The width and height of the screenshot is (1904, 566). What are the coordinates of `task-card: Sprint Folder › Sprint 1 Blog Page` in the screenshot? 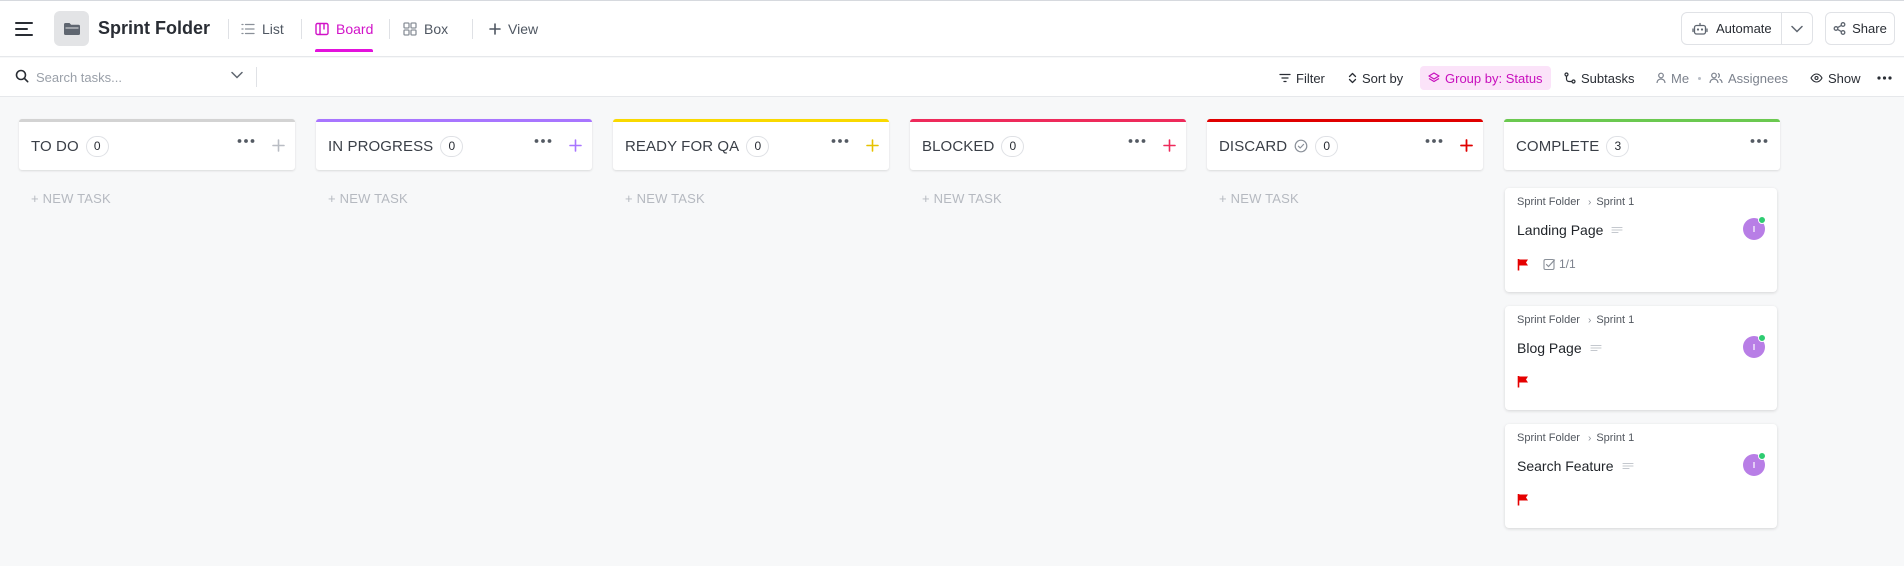 It's located at (1641, 358).